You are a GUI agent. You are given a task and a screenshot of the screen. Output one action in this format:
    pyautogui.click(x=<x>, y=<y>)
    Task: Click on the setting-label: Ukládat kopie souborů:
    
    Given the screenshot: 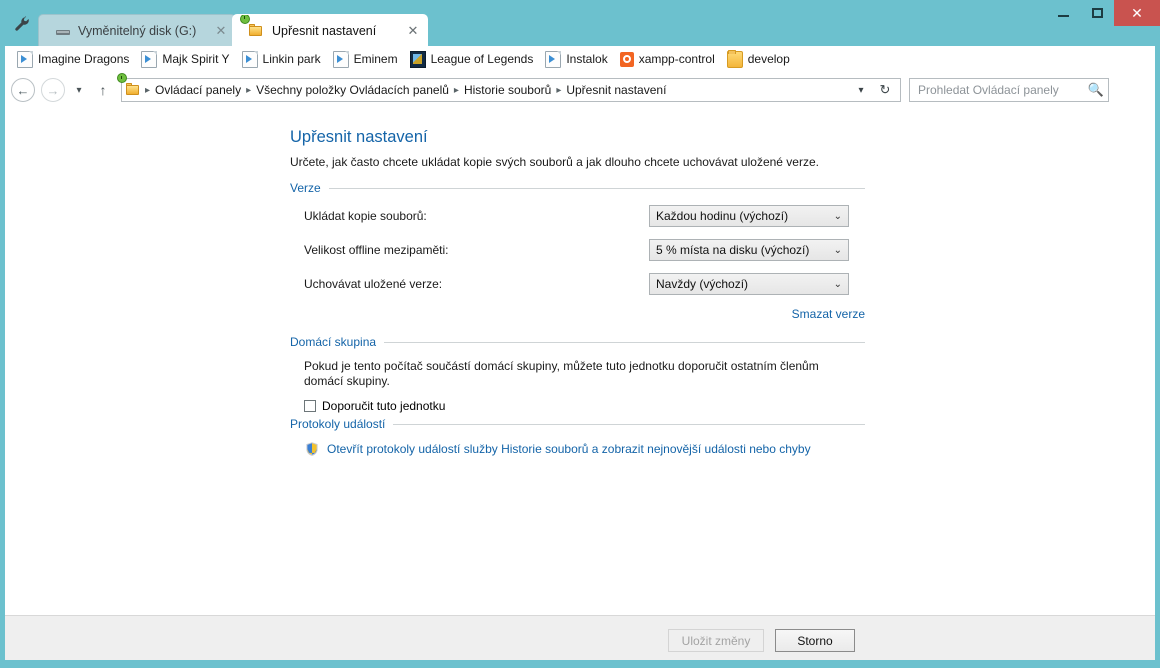 What is the action you would take?
    pyautogui.click(x=365, y=216)
    